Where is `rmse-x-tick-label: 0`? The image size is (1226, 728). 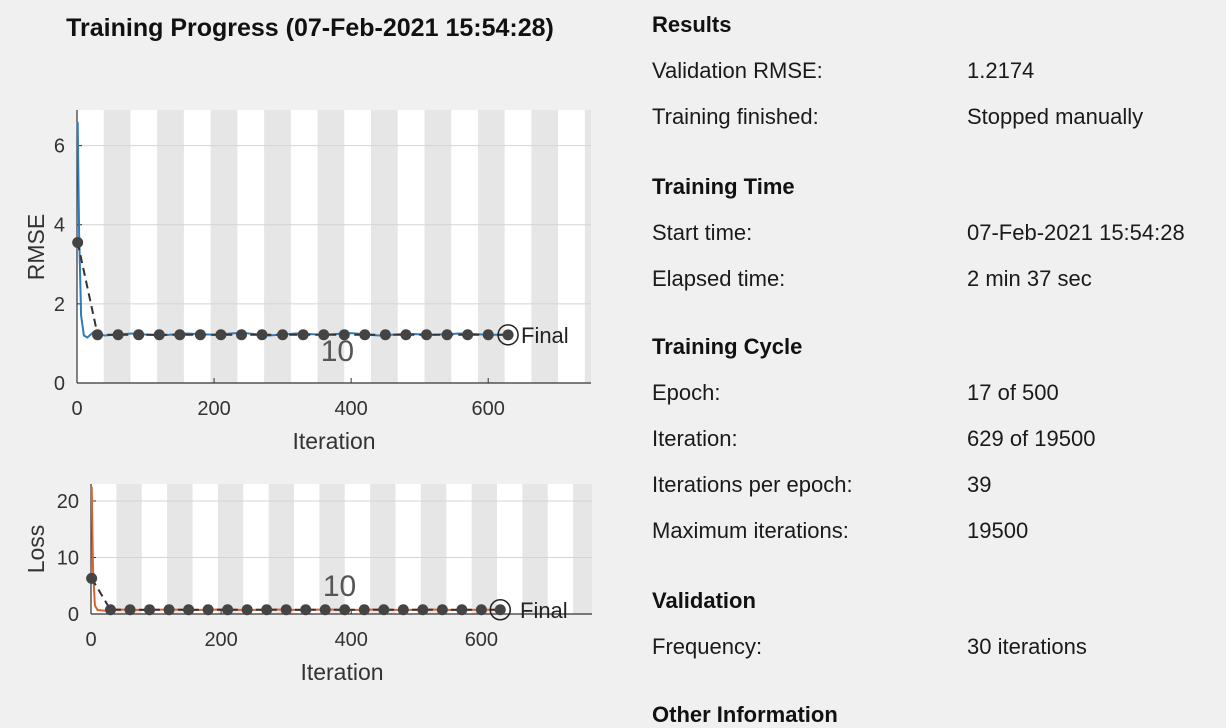 rmse-x-tick-label: 0 is located at coordinates (76, 409).